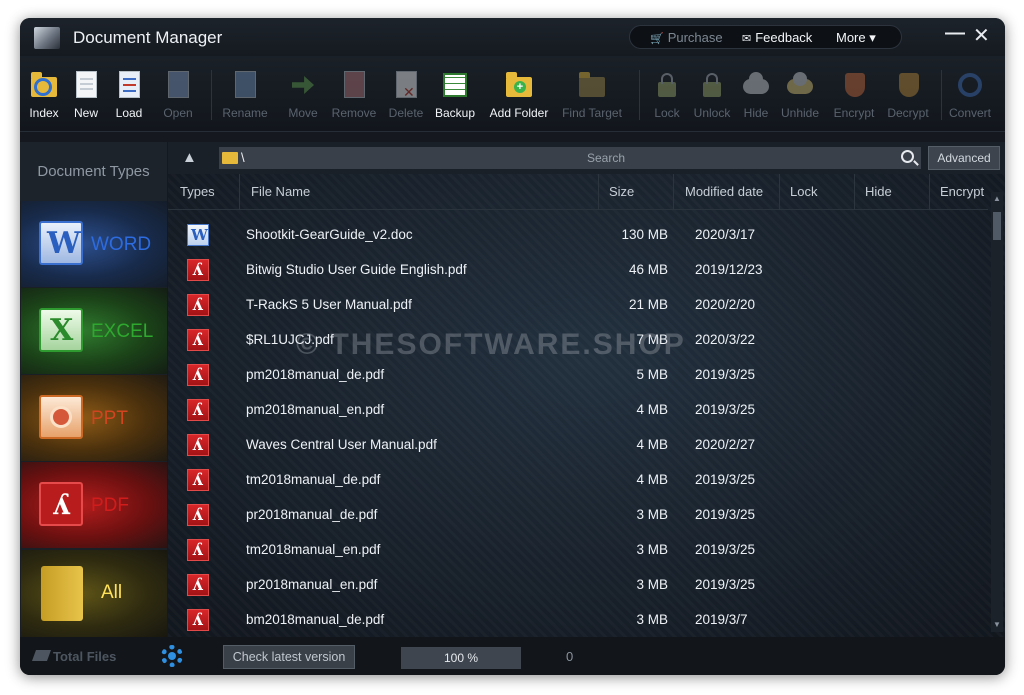 Image resolution: width=1024 pixels, height=695 pixels. What do you see at coordinates (570, 656) in the screenshot?
I see `file-count: 0` at bounding box center [570, 656].